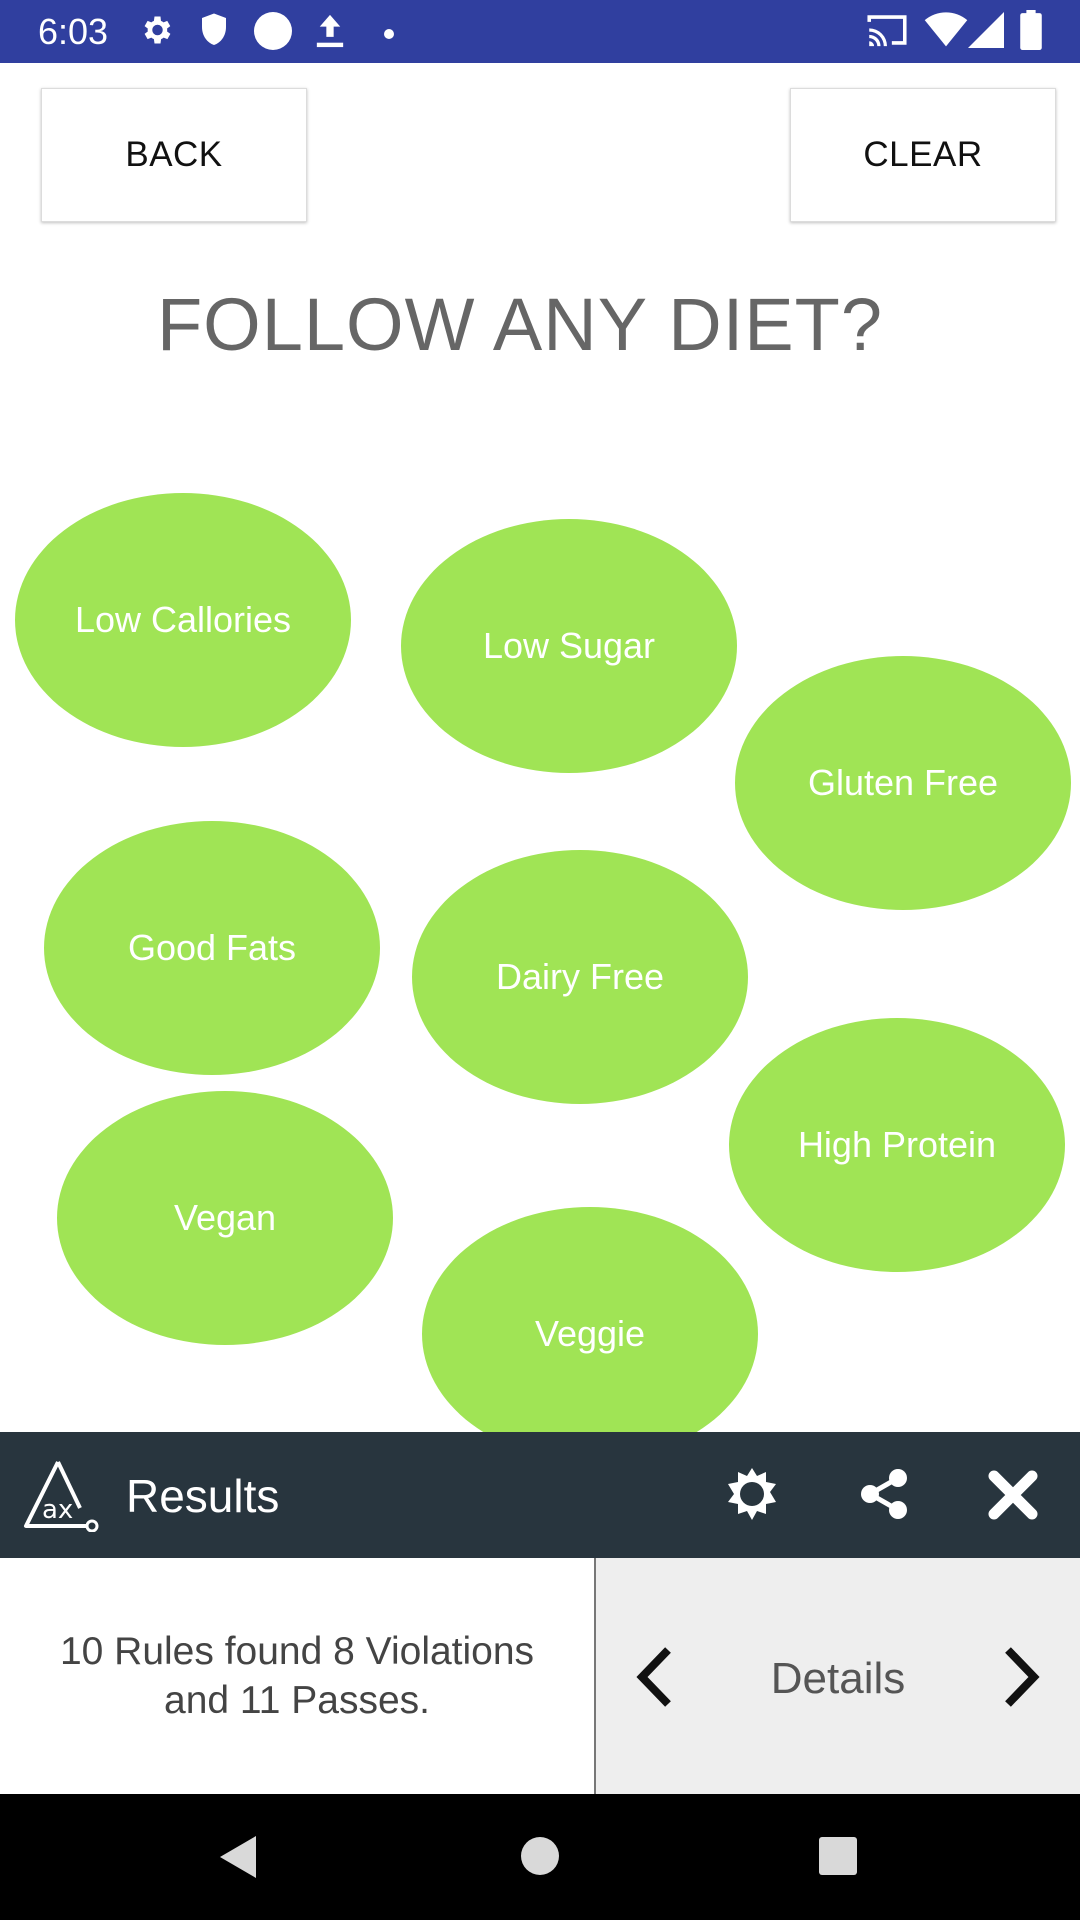 The width and height of the screenshot is (1080, 1920). What do you see at coordinates (174, 155) in the screenshot?
I see `back-button: BACK` at bounding box center [174, 155].